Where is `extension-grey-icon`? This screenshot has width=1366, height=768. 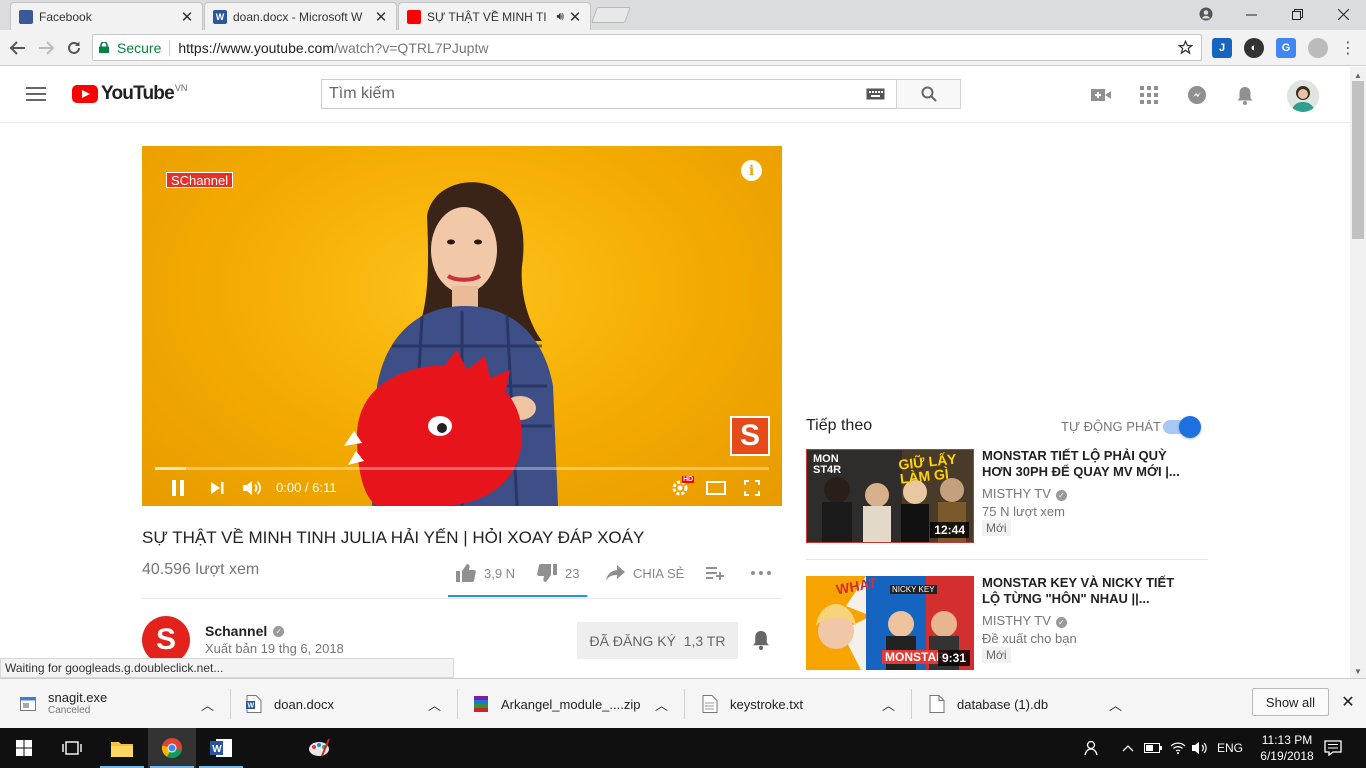 extension-grey-icon is located at coordinates (1318, 48).